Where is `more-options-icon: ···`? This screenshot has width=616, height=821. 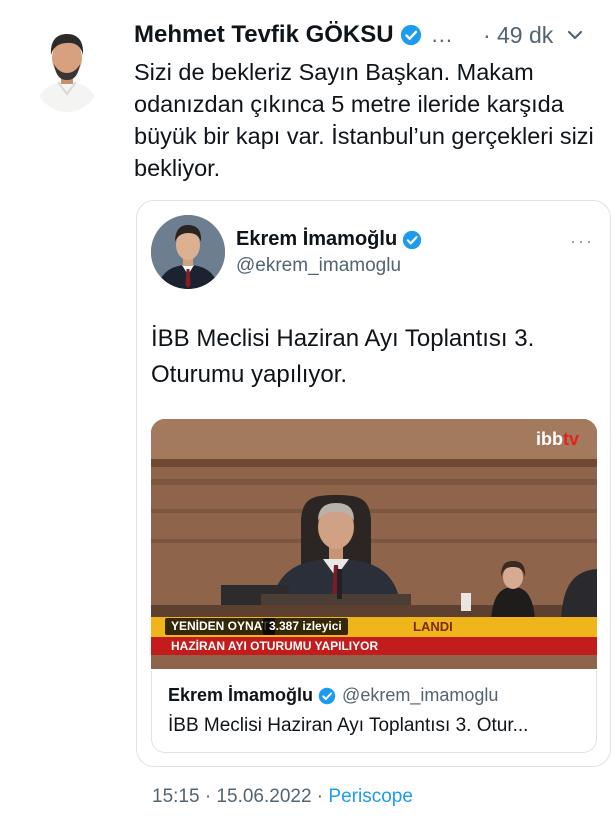
more-options-icon: ··· is located at coordinates (582, 241).